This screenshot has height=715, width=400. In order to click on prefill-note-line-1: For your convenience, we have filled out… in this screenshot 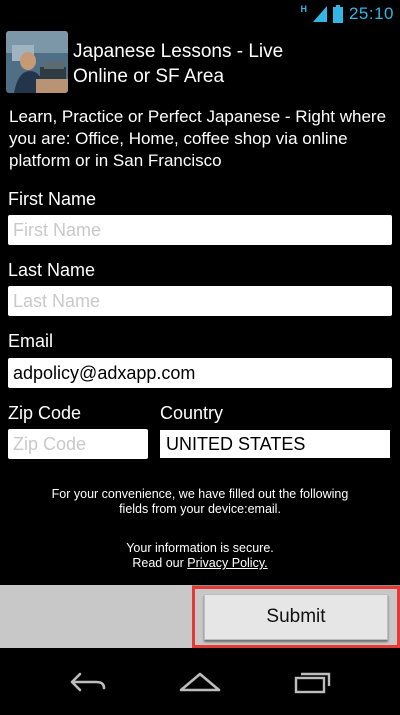, I will do `click(200, 494)`.